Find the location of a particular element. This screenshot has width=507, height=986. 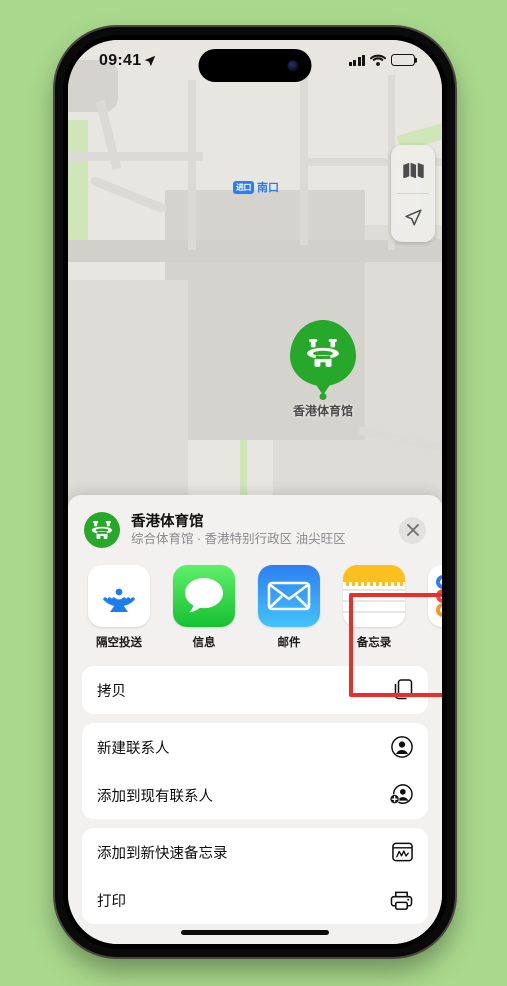

action-label: 拷贝 is located at coordinates (111, 691).